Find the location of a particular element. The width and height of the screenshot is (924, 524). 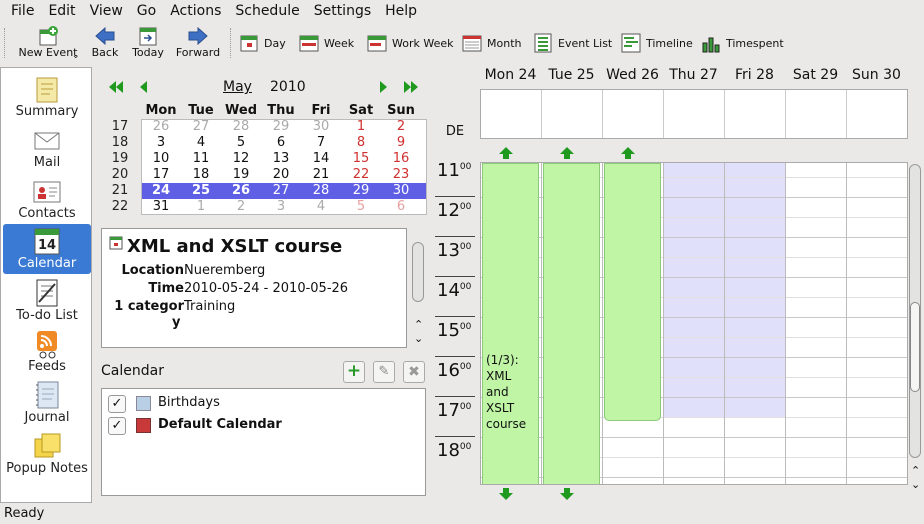

day-cell: 8 is located at coordinates (361, 142).